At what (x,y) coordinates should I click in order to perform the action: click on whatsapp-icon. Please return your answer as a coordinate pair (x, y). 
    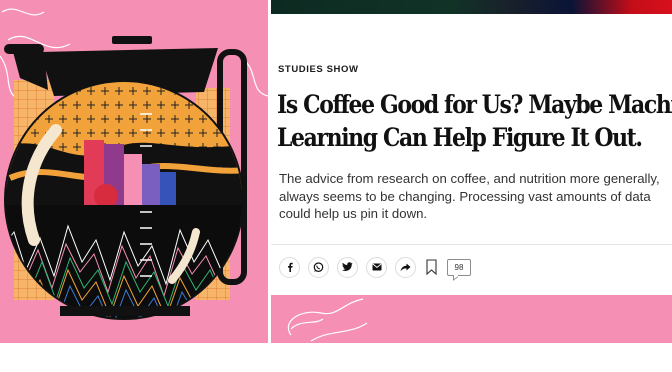
    Looking at the image, I should click on (318, 266).